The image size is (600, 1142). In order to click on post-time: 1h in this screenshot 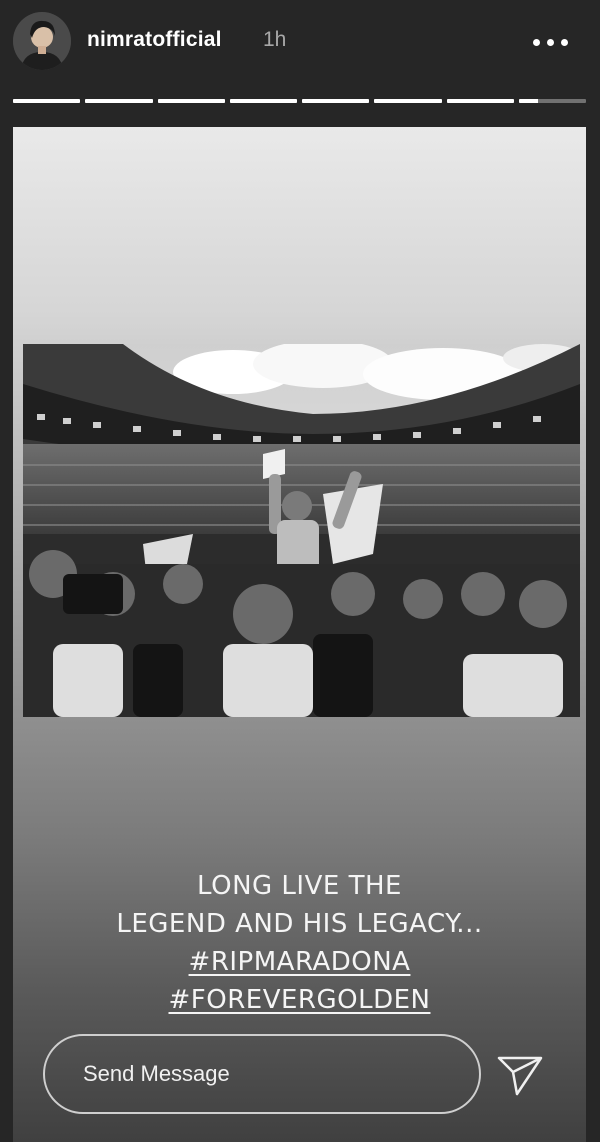, I will do `click(275, 39)`.